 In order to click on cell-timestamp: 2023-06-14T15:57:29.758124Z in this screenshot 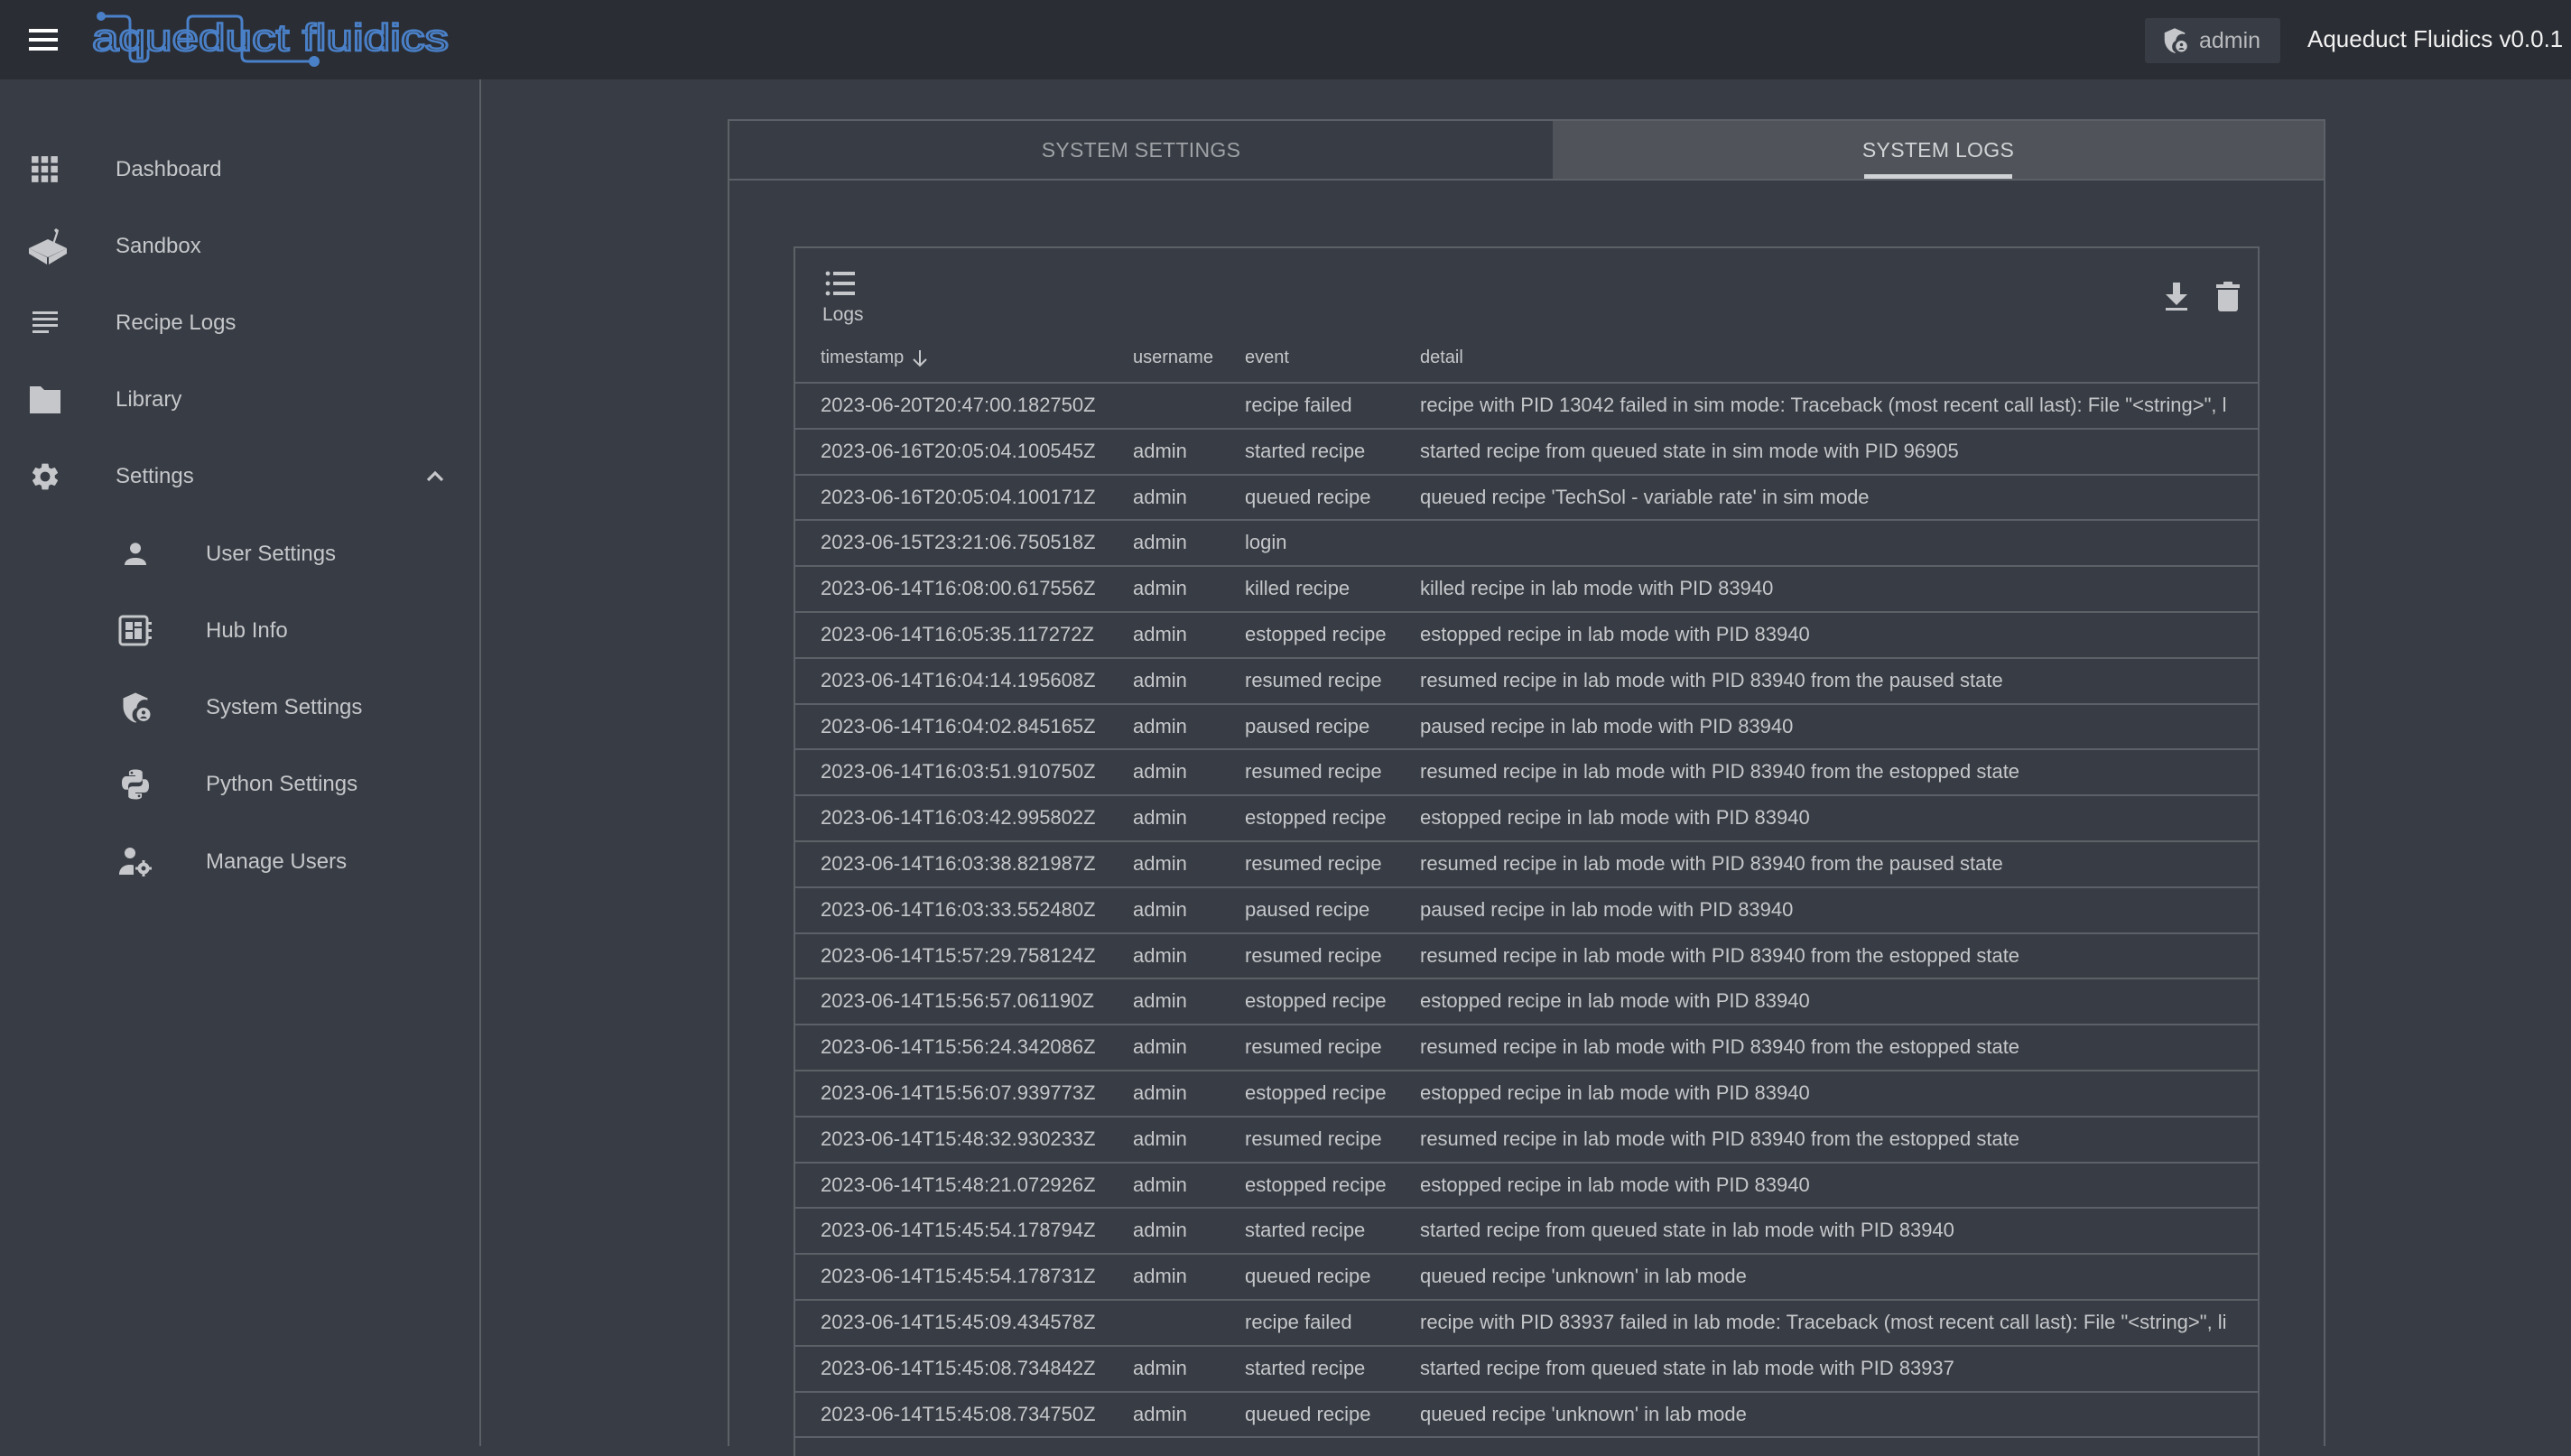, I will do `click(958, 955)`.